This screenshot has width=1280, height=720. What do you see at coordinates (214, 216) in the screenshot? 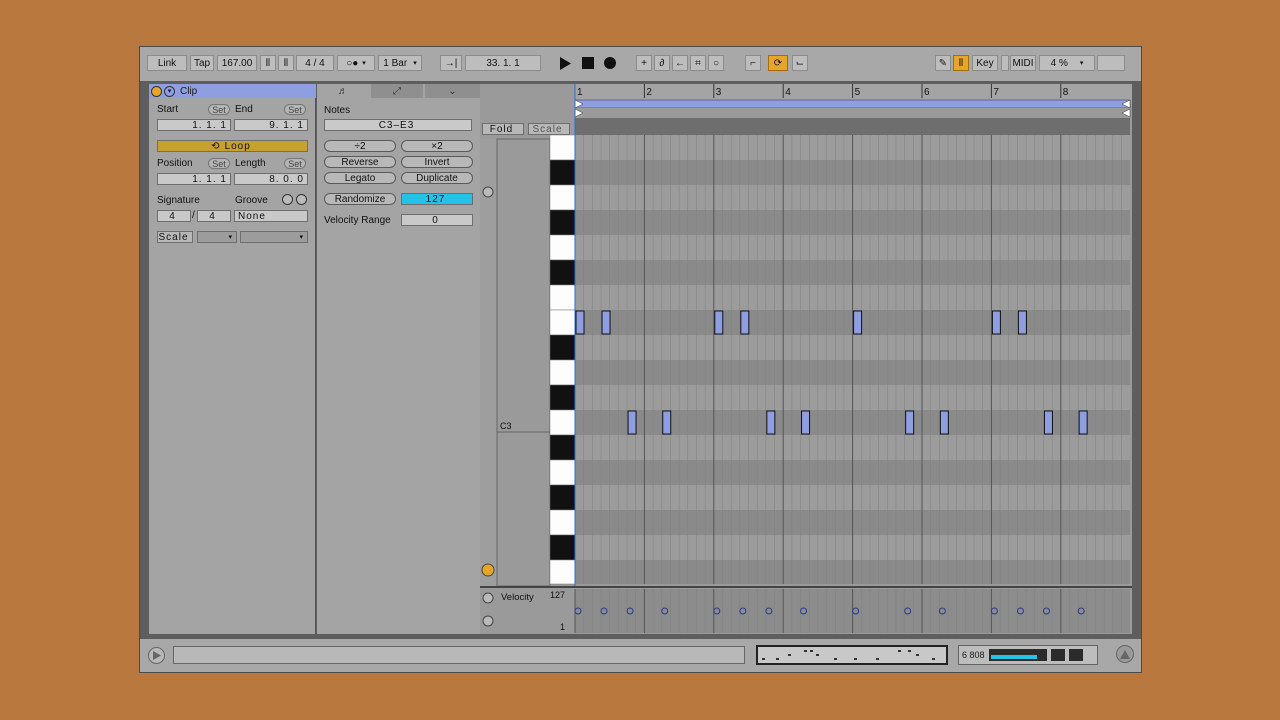
I see `signature-denominator: 4` at bounding box center [214, 216].